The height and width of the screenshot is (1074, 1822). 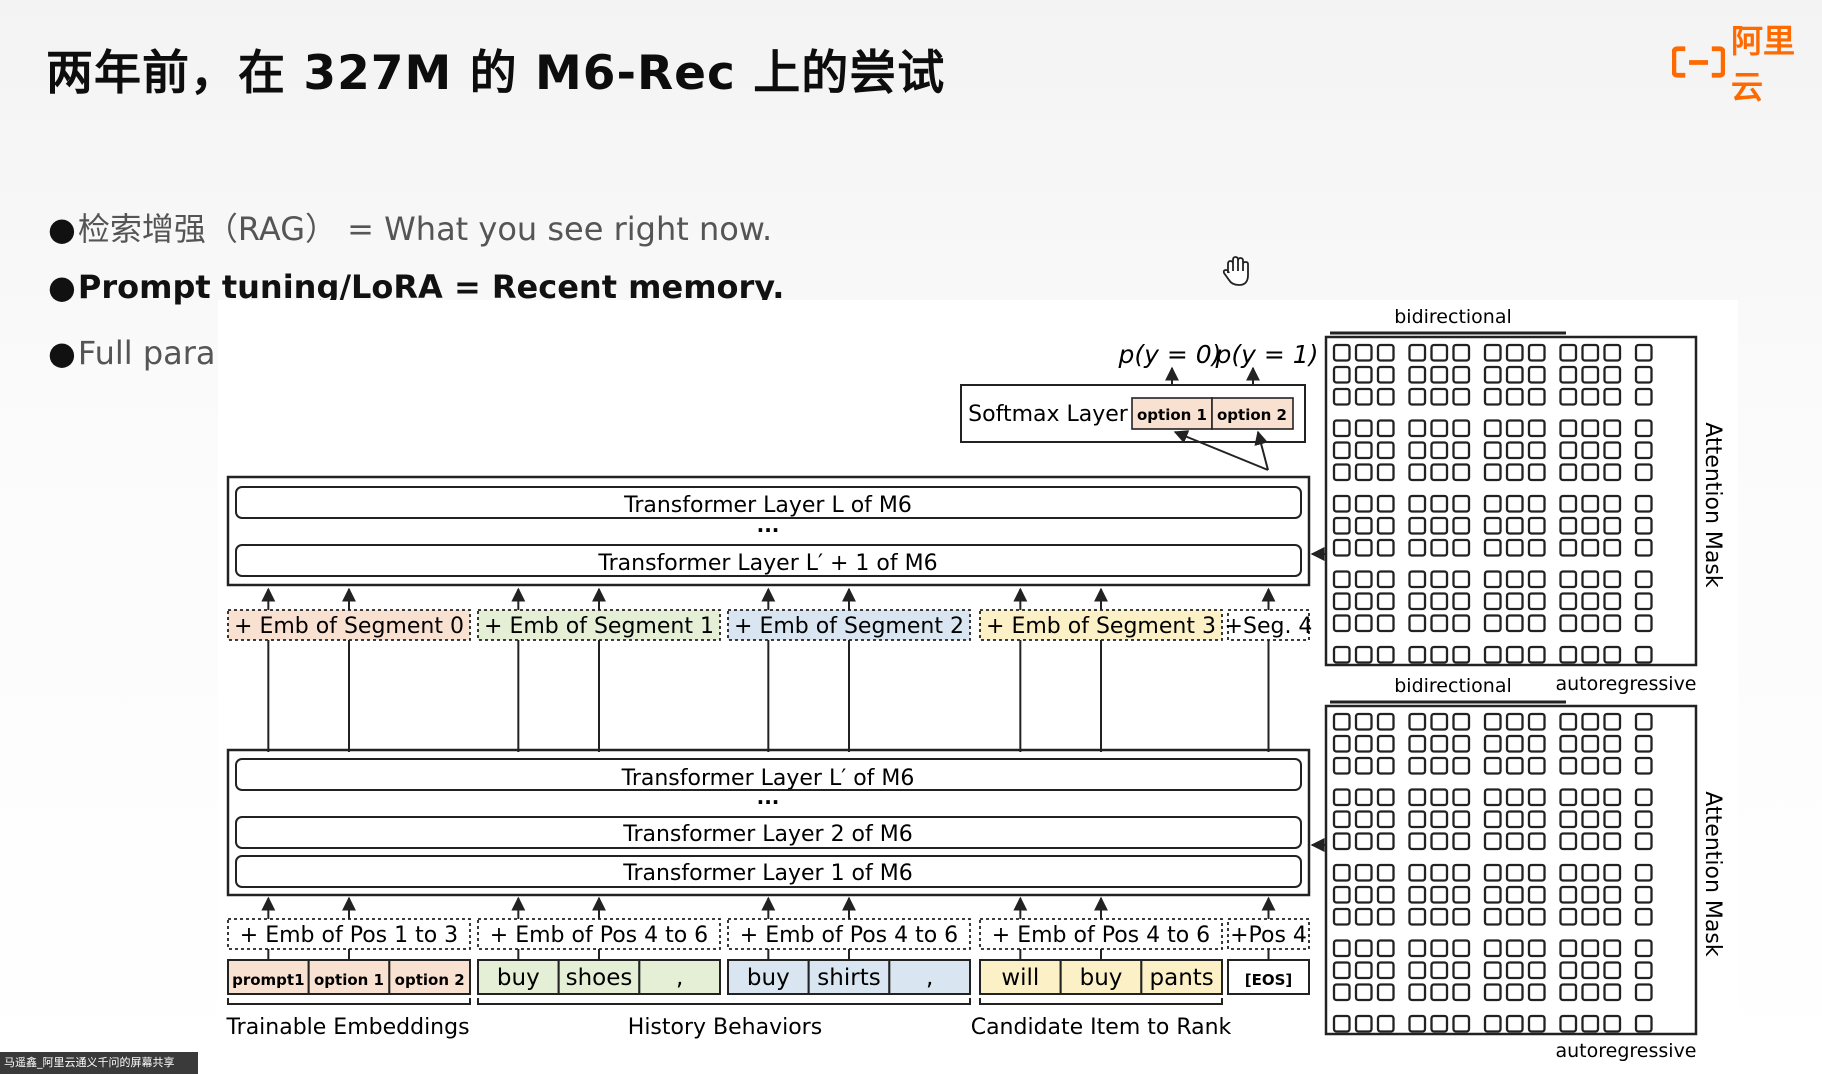 What do you see at coordinates (767, 505) in the screenshot?
I see `transformer-layer-L-label: Transformer Layer L of M6` at bounding box center [767, 505].